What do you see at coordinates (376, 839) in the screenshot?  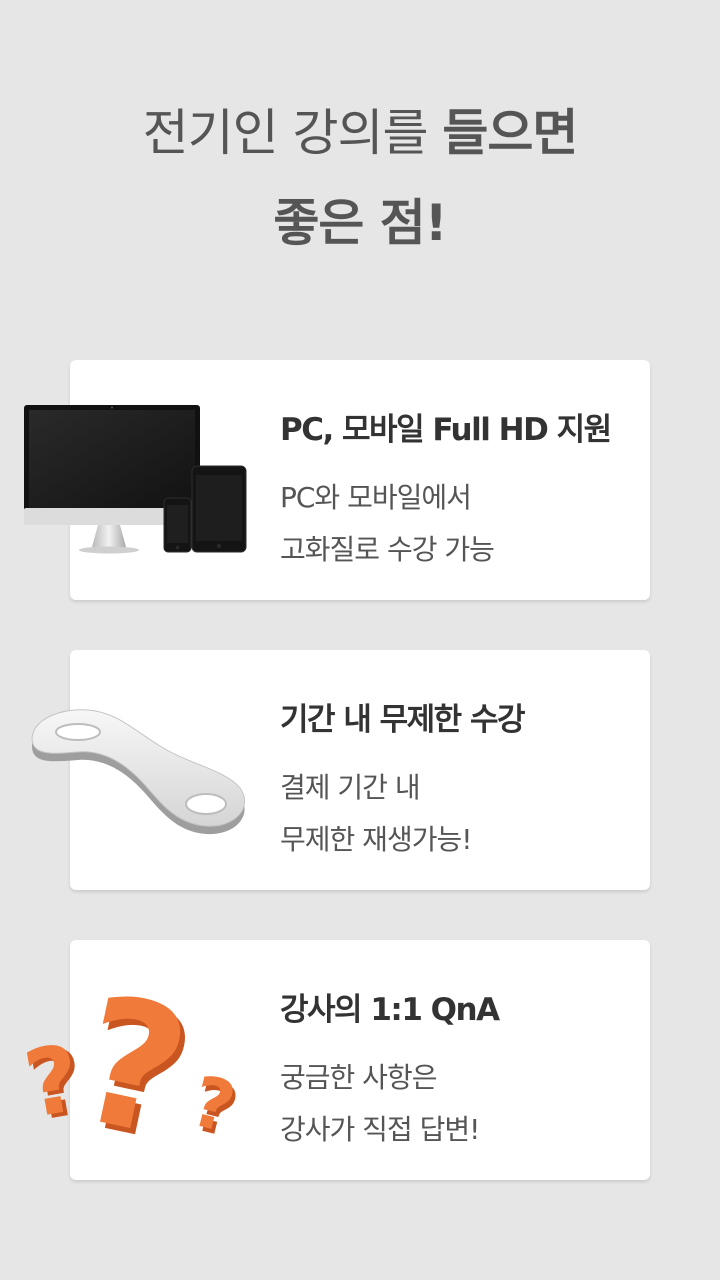 I see `card-desc-line2: 무제한 재생가능!` at bounding box center [376, 839].